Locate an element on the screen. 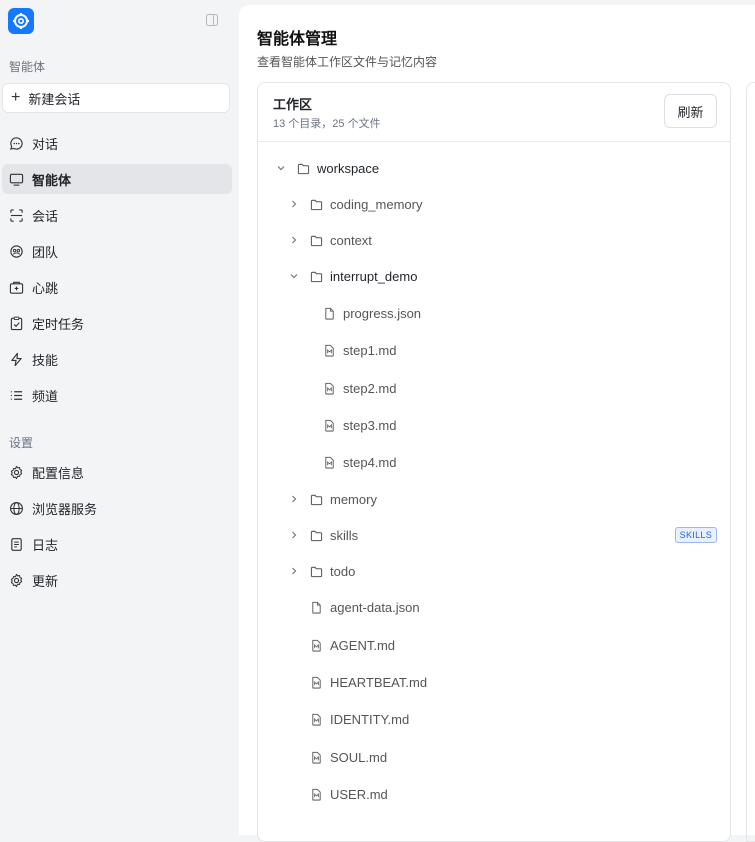 This screenshot has width=755, height=842. scan-frame-icon is located at coordinates (16, 215).